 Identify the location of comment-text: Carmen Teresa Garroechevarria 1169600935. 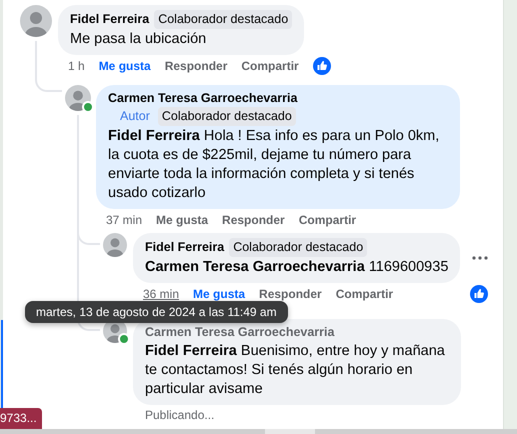
(296, 267).